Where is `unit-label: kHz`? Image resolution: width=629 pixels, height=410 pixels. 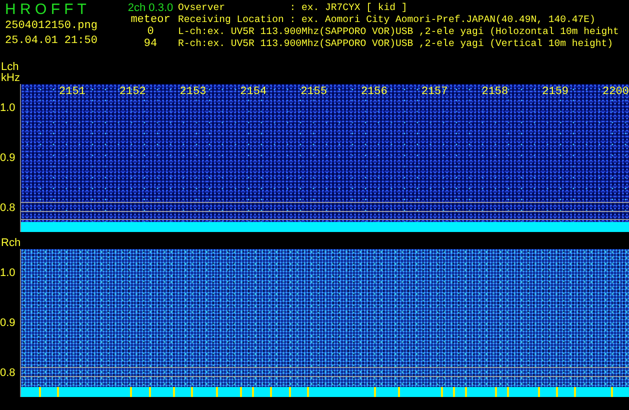 unit-label: kHz is located at coordinates (11, 78).